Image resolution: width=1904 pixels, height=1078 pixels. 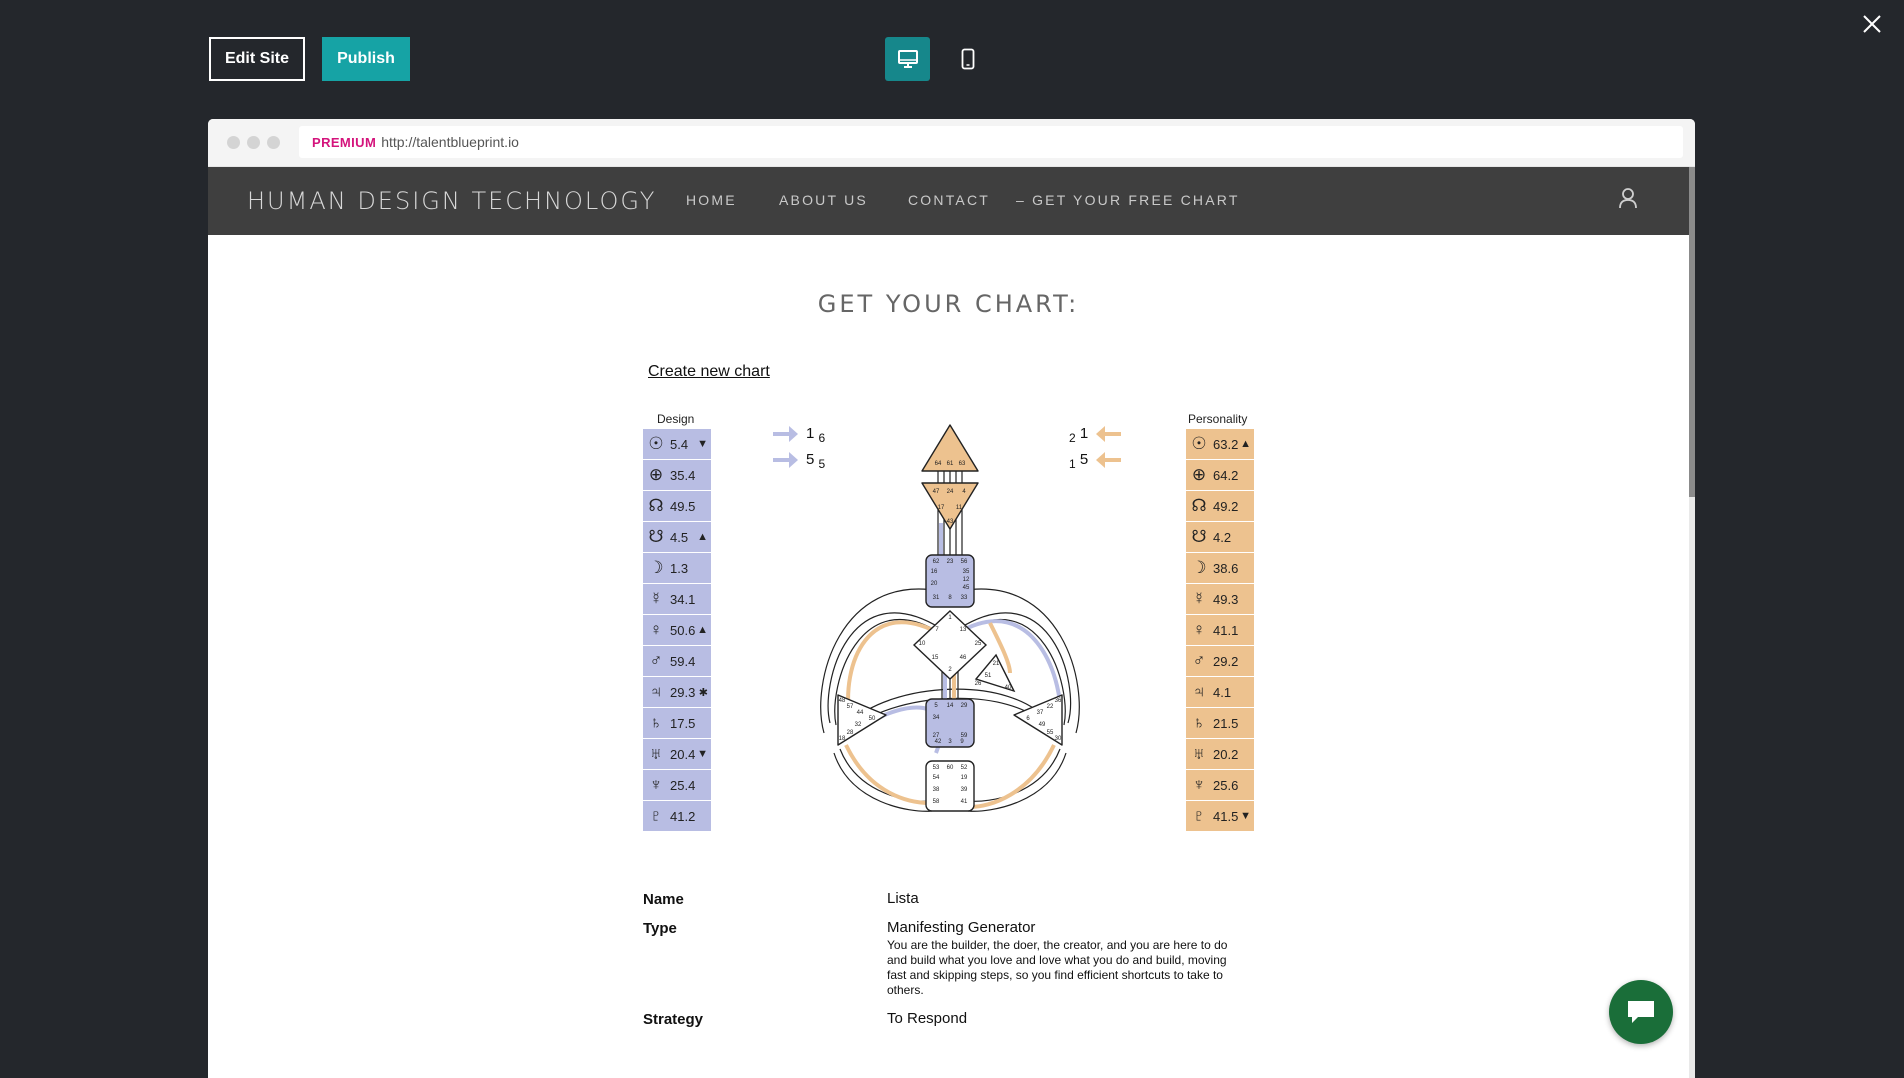 What do you see at coordinates (683, 816) in the screenshot?
I see `gate-value: 41.2` at bounding box center [683, 816].